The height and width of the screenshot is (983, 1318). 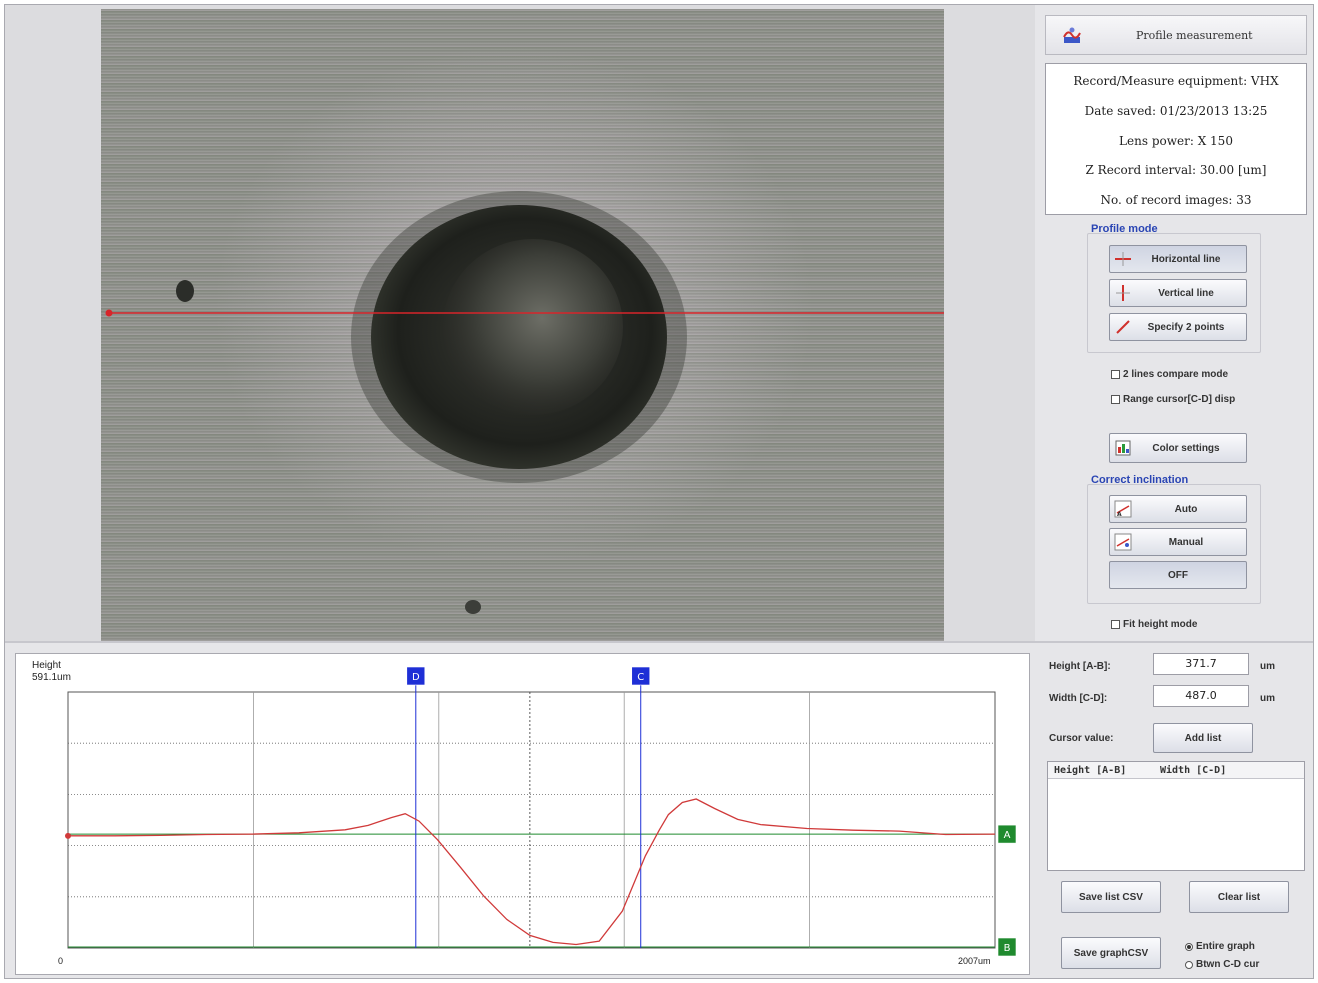 I want to click on fit-height-mode-label: Fit height mode, so click(x=1160, y=624).